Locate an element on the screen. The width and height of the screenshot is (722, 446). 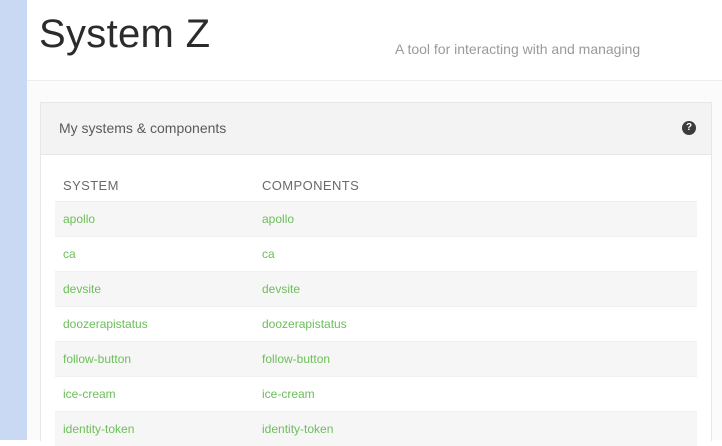
app-tagline: A tool for interacting with and managing is located at coordinates (518, 49).